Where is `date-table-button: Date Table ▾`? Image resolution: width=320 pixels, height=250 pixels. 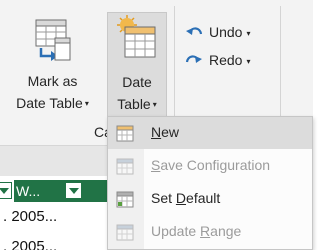
date-table-button: Date Table ▾ is located at coordinates (137, 65).